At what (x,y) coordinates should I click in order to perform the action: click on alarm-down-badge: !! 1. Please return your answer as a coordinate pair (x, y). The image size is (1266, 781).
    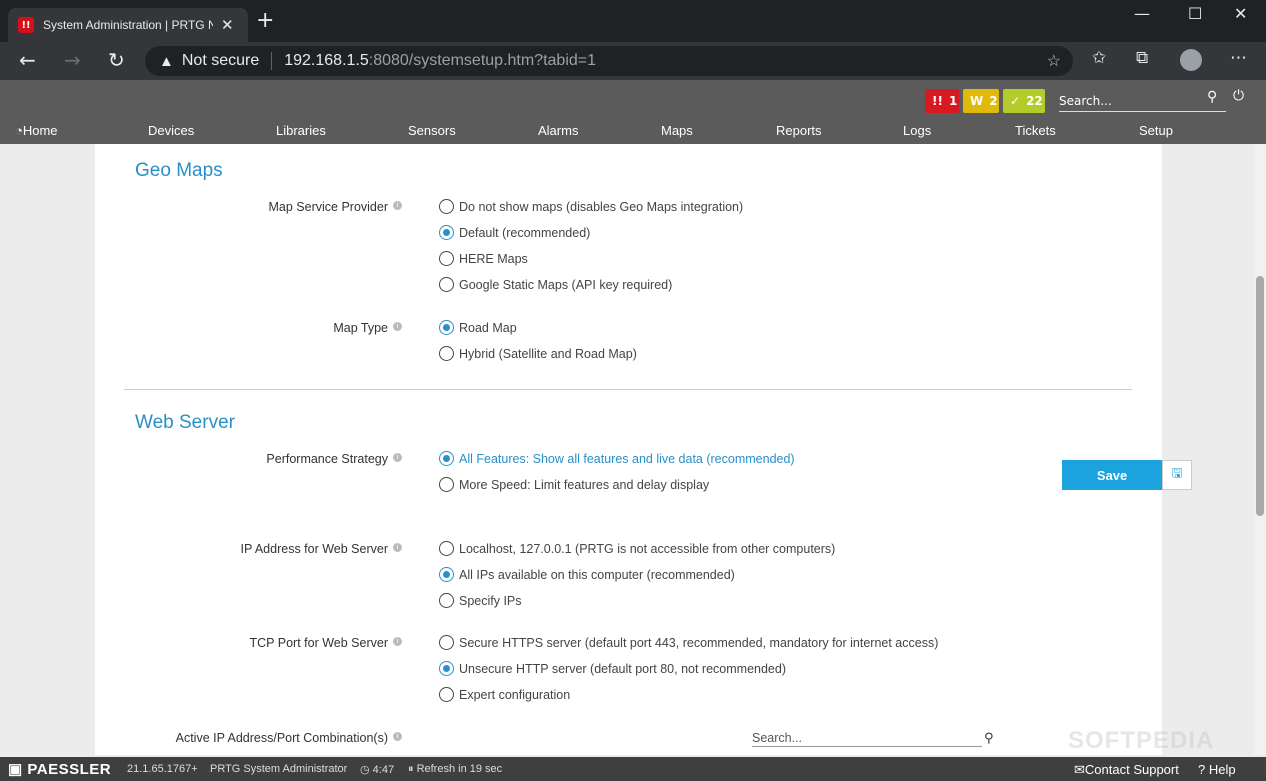
    Looking at the image, I should click on (942, 101).